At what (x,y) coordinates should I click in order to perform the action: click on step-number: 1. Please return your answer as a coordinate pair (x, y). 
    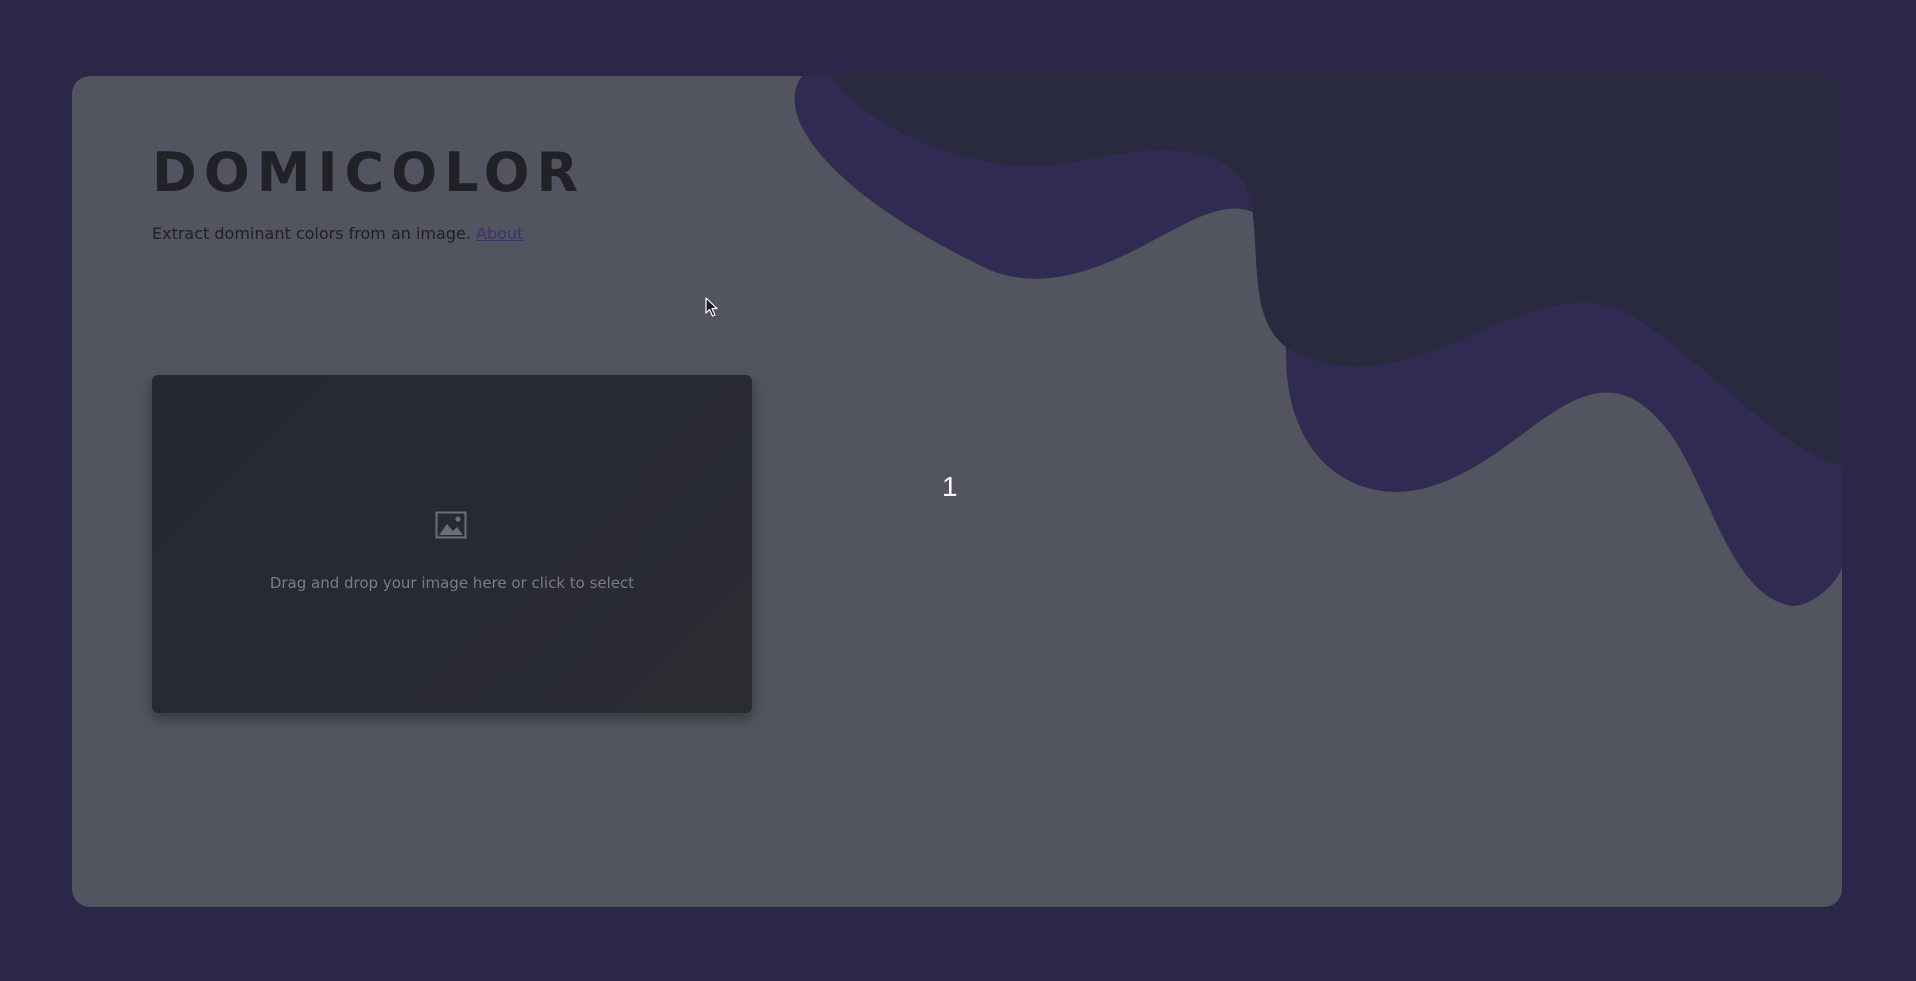
    Looking at the image, I should click on (950, 486).